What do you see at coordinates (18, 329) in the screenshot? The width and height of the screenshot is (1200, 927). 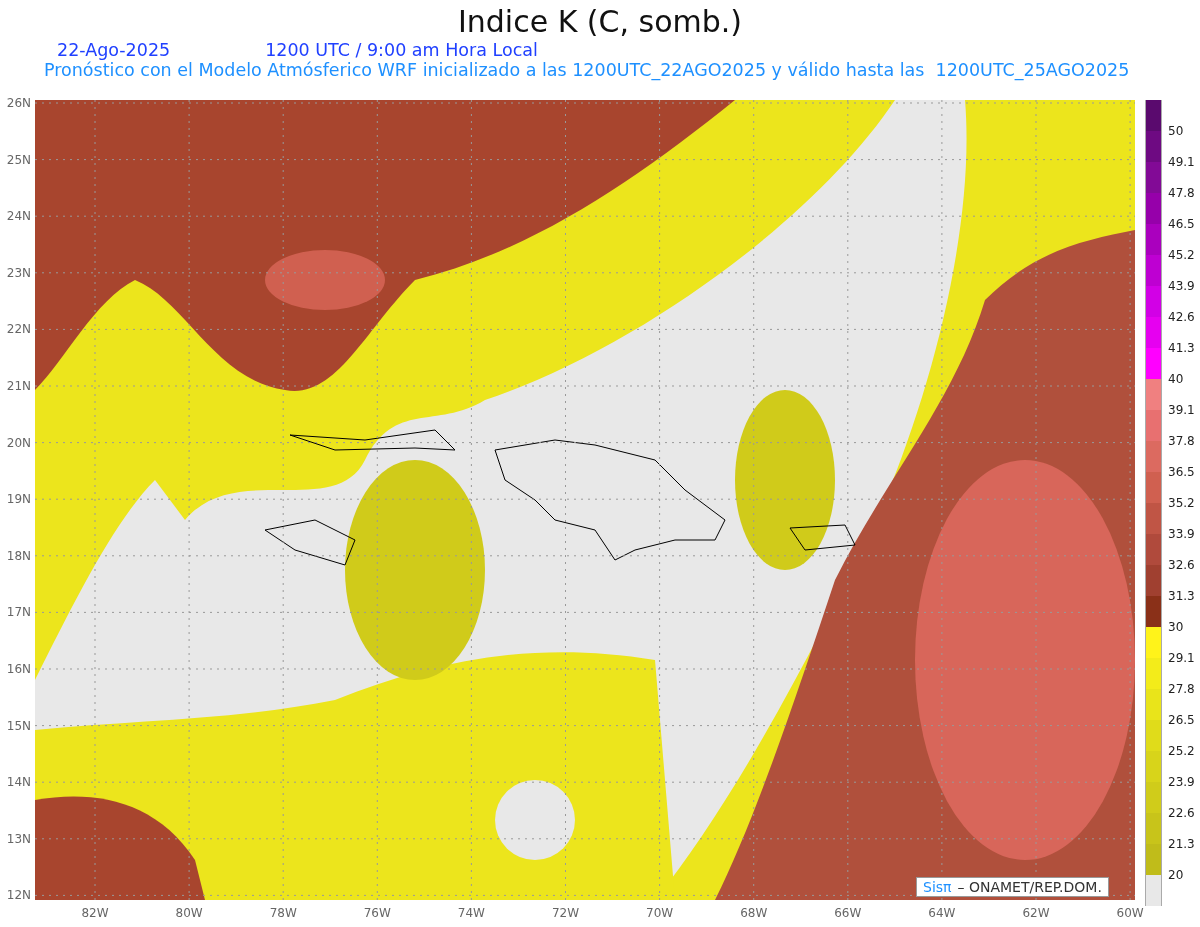 I see `latitude-label: 22N` at bounding box center [18, 329].